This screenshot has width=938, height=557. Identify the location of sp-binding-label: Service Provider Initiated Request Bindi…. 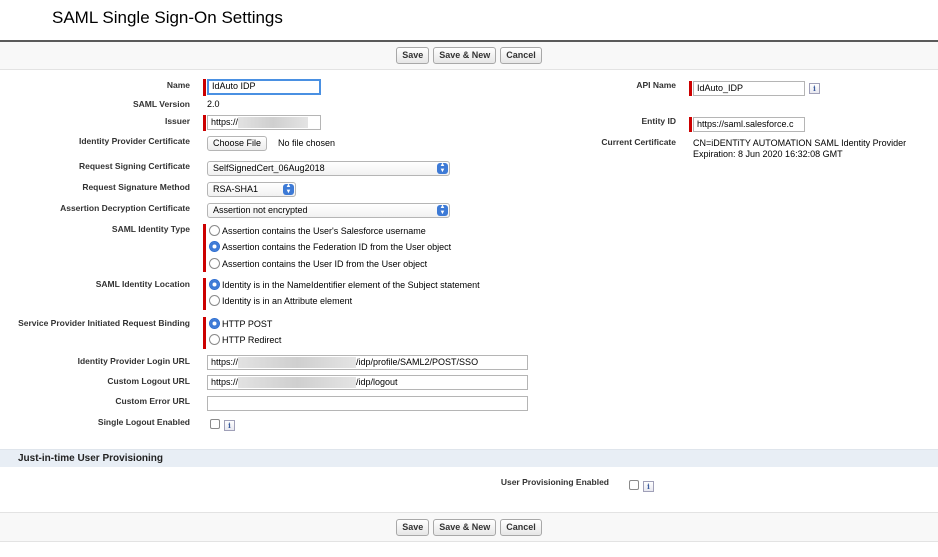
(104, 323).